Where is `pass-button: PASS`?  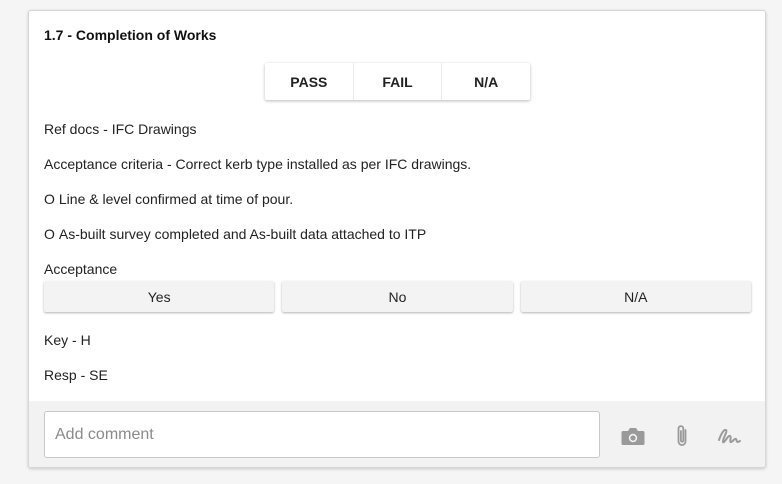 pass-button: PASS is located at coordinates (309, 81).